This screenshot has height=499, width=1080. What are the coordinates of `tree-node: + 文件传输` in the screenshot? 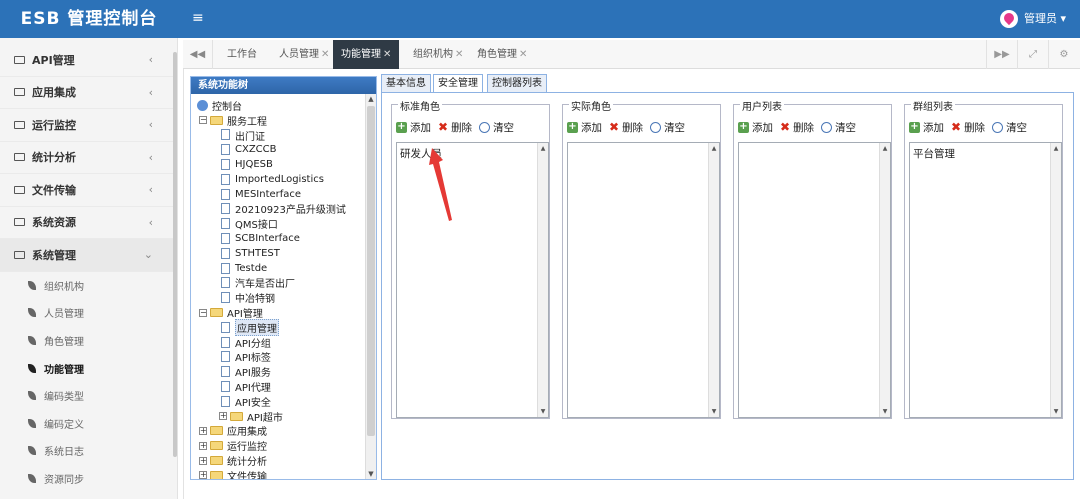 It's located at (281, 473).